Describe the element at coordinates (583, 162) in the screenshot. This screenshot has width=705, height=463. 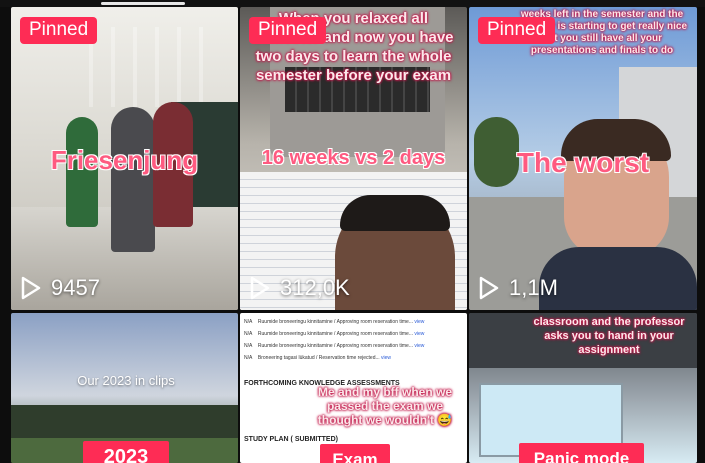
I see `video-caption: The worst` at that location.